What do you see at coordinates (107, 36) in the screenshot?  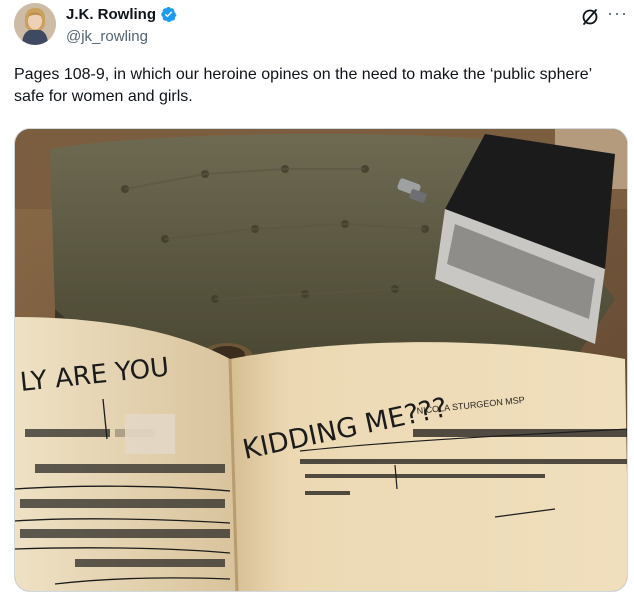 I see `author-handle: @jk_rowling` at bounding box center [107, 36].